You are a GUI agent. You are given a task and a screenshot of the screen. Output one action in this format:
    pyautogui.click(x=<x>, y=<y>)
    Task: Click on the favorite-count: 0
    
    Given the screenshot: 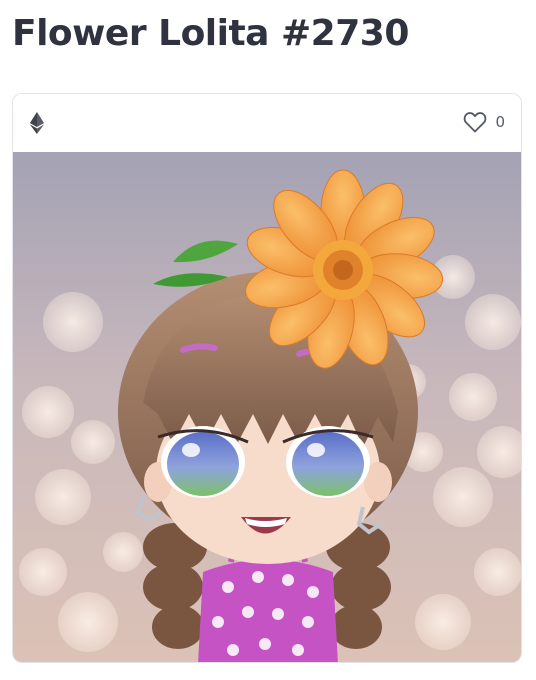 What is the action you would take?
    pyautogui.click(x=500, y=122)
    